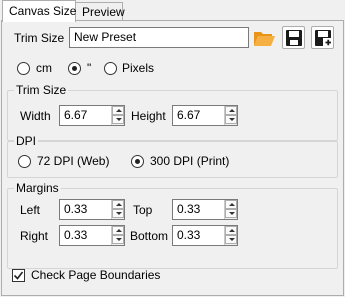 The height and width of the screenshot is (297, 345). Describe the element at coordinates (37, 188) in the screenshot. I see `margins-group-title: Margins` at that location.